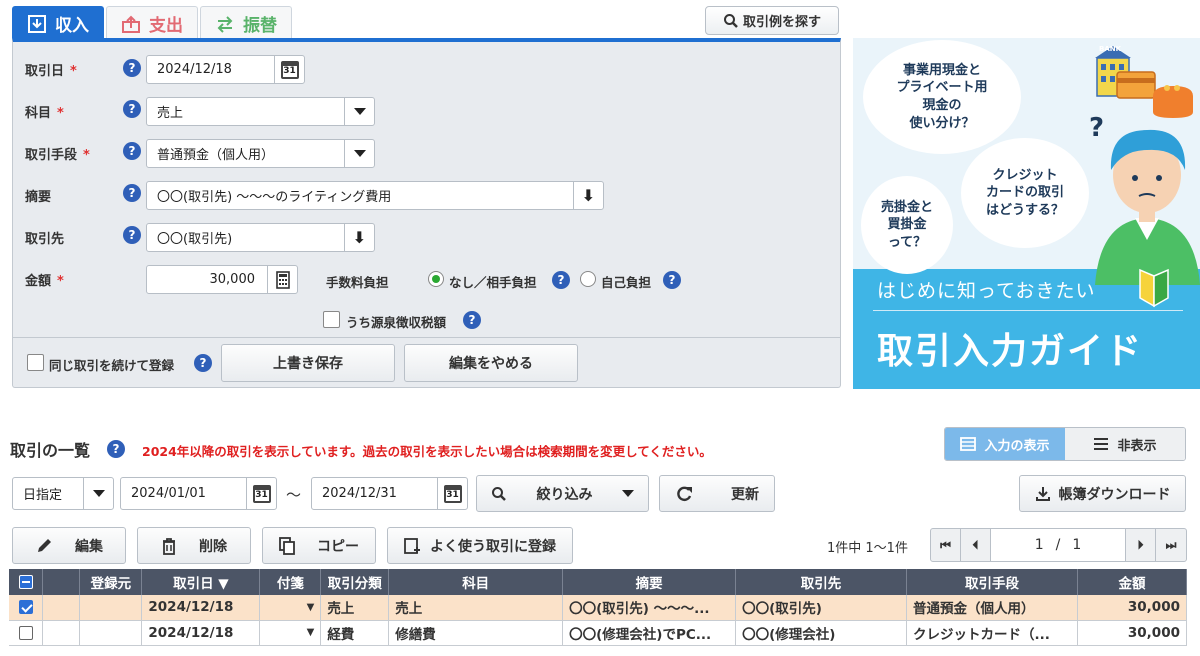 Image resolution: width=1200 pixels, height=656 pixels. I want to click on from-date-input: 2024/01/01 31, so click(198, 493).